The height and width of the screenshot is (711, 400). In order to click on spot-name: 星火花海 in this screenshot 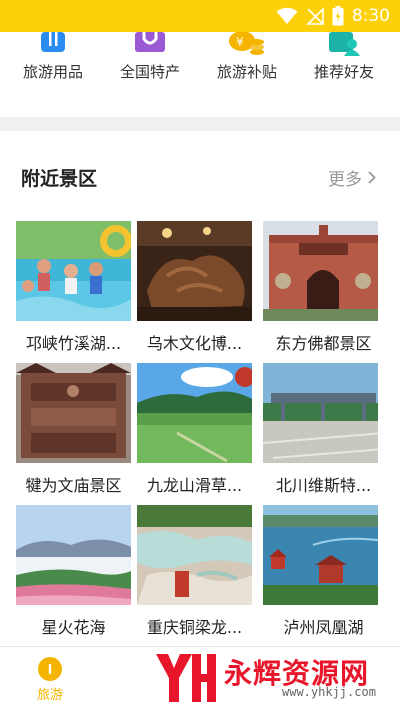, I will do `click(73, 627)`.